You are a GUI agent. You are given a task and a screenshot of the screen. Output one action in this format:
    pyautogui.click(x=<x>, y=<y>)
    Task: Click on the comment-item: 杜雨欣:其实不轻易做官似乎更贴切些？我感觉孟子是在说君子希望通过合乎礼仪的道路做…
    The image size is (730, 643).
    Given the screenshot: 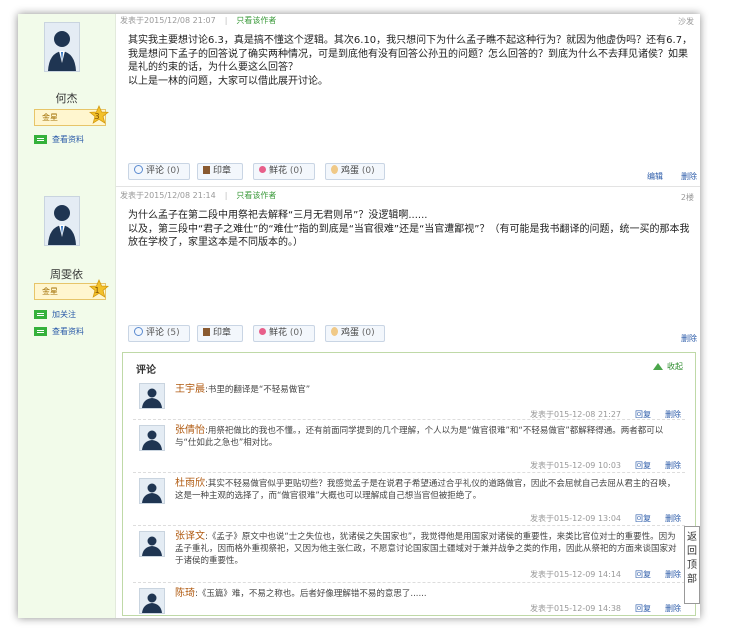 What is the action you would take?
    pyautogui.click(x=409, y=502)
    